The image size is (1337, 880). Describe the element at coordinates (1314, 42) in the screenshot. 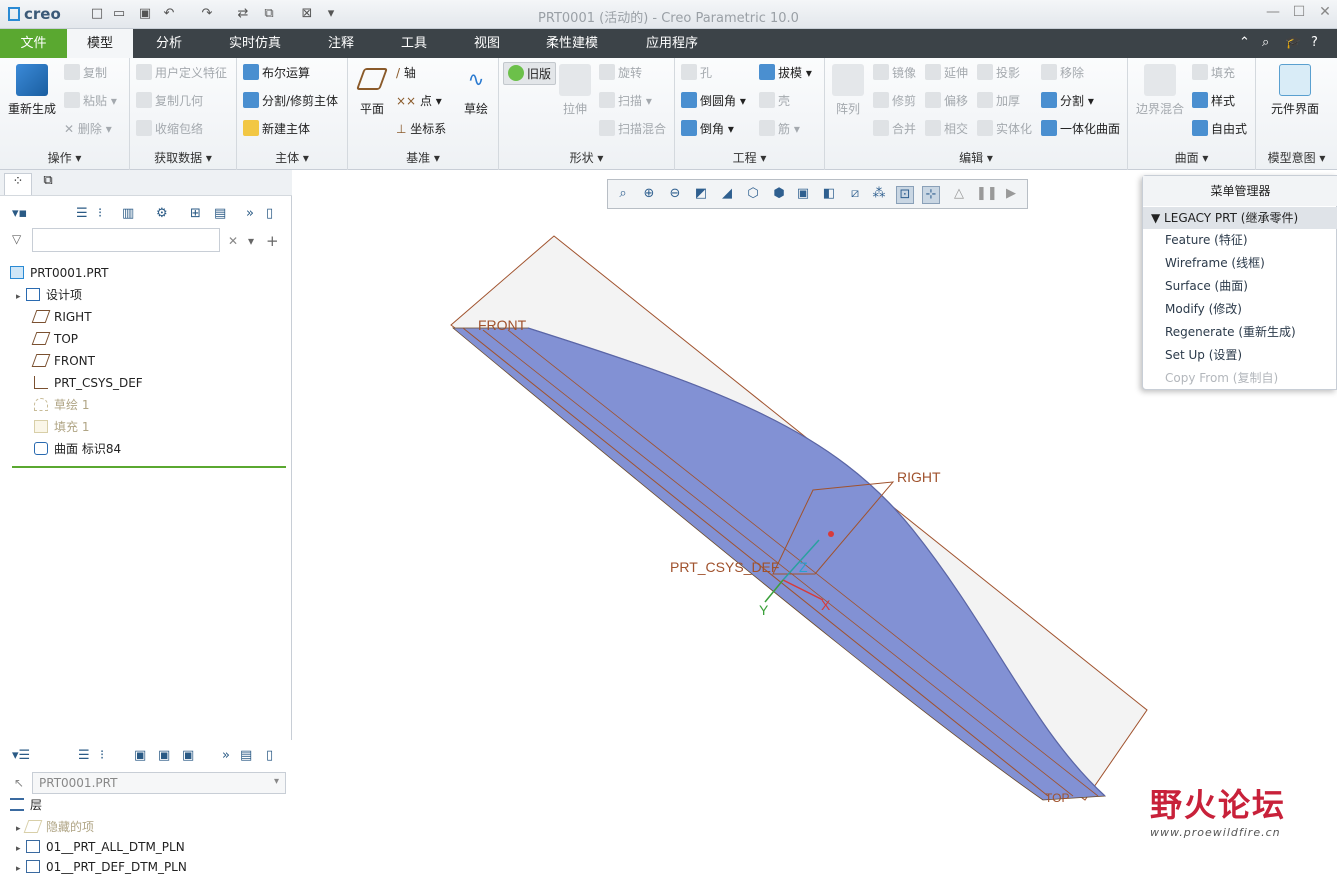

I see `help-icon: ?` at that location.